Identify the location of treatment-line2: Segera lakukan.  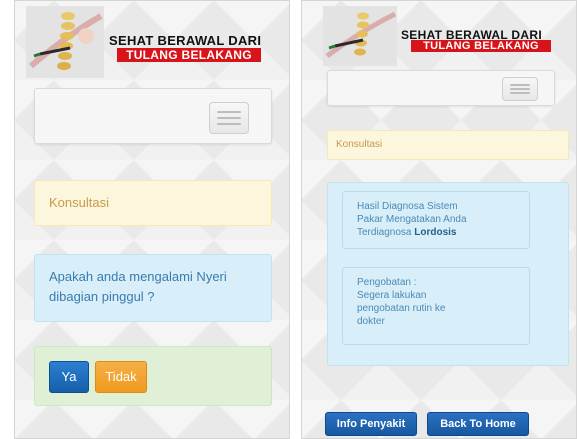
(392, 295).